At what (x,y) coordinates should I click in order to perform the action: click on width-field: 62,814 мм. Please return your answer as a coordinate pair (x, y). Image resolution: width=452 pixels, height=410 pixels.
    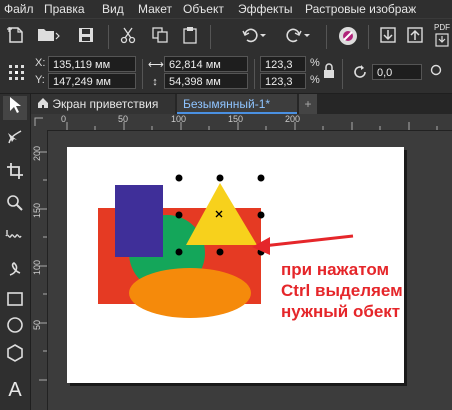
    Looking at the image, I should click on (206, 64).